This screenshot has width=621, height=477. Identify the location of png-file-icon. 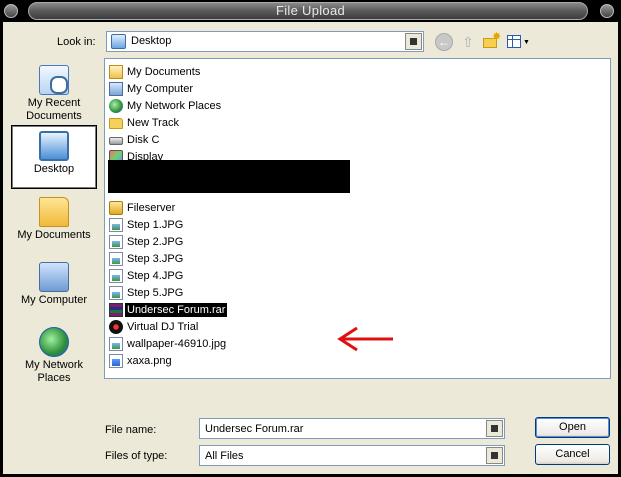
(116, 361).